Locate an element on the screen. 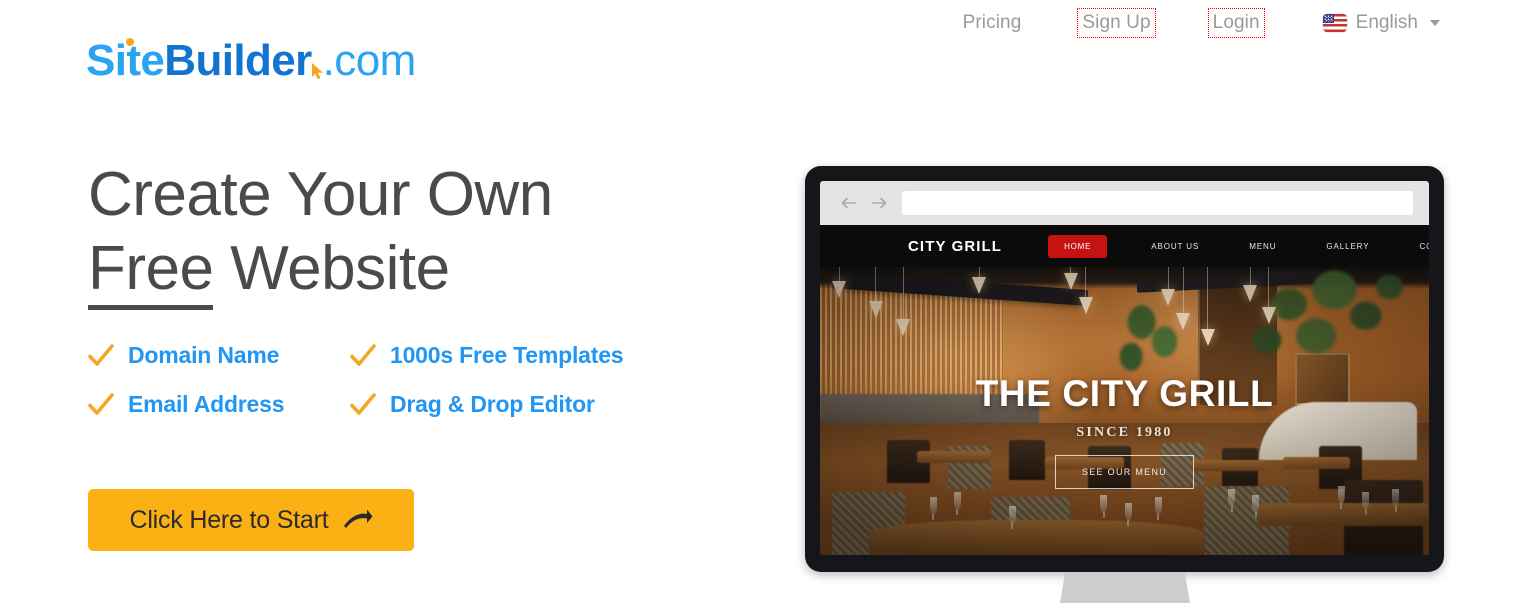 This screenshot has height=603, width=1540. arrow-left-icon is located at coordinates (848, 203).